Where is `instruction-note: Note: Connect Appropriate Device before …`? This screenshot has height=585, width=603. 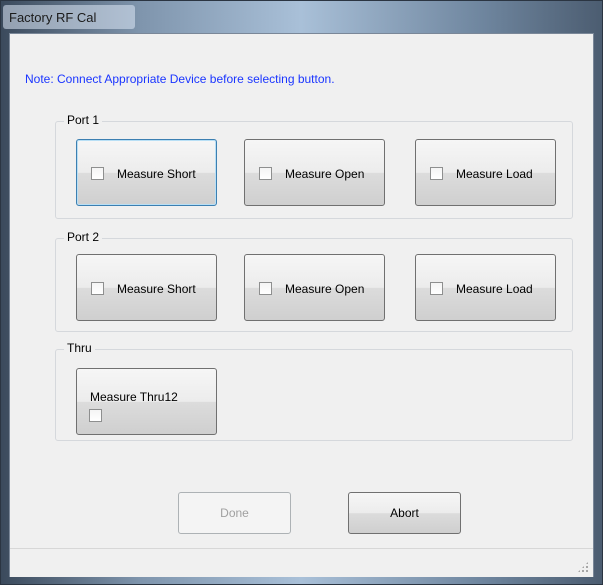 instruction-note: Note: Connect Appropriate Device before … is located at coordinates (180, 79).